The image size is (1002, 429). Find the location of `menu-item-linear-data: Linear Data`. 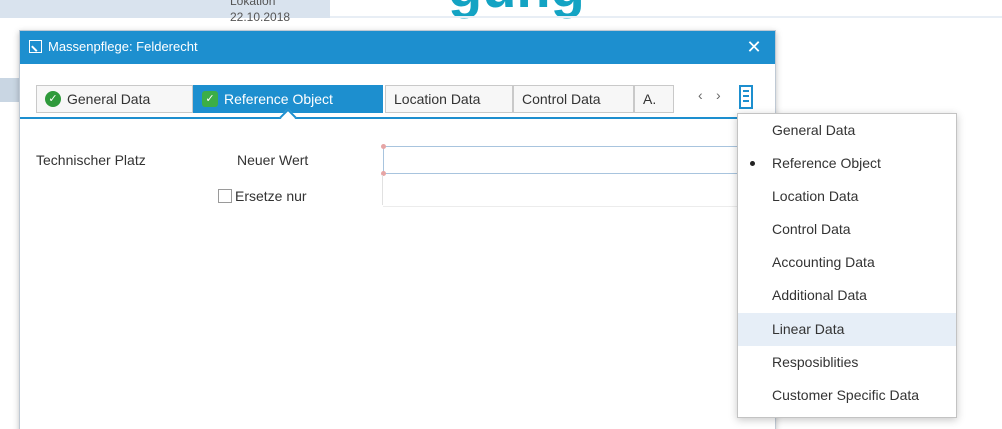

menu-item-linear-data: Linear Data is located at coordinates (847, 329).